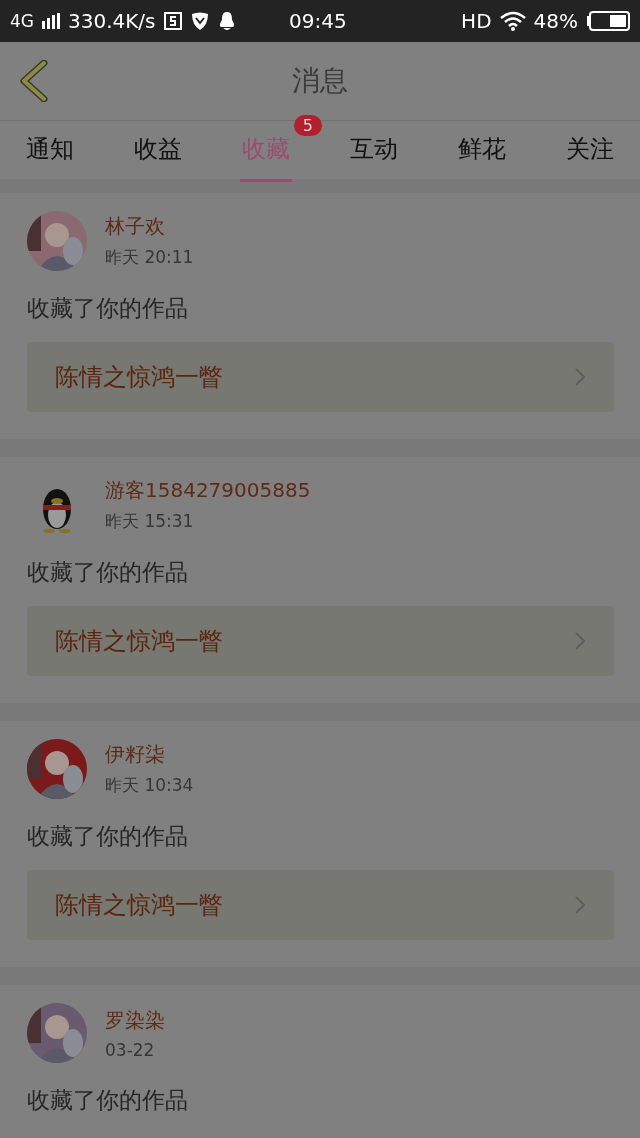 The height and width of the screenshot is (1138, 640). Describe the element at coordinates (150, 521) in the screenshot. I see `timestamp: 昨天 15:31` at that location.